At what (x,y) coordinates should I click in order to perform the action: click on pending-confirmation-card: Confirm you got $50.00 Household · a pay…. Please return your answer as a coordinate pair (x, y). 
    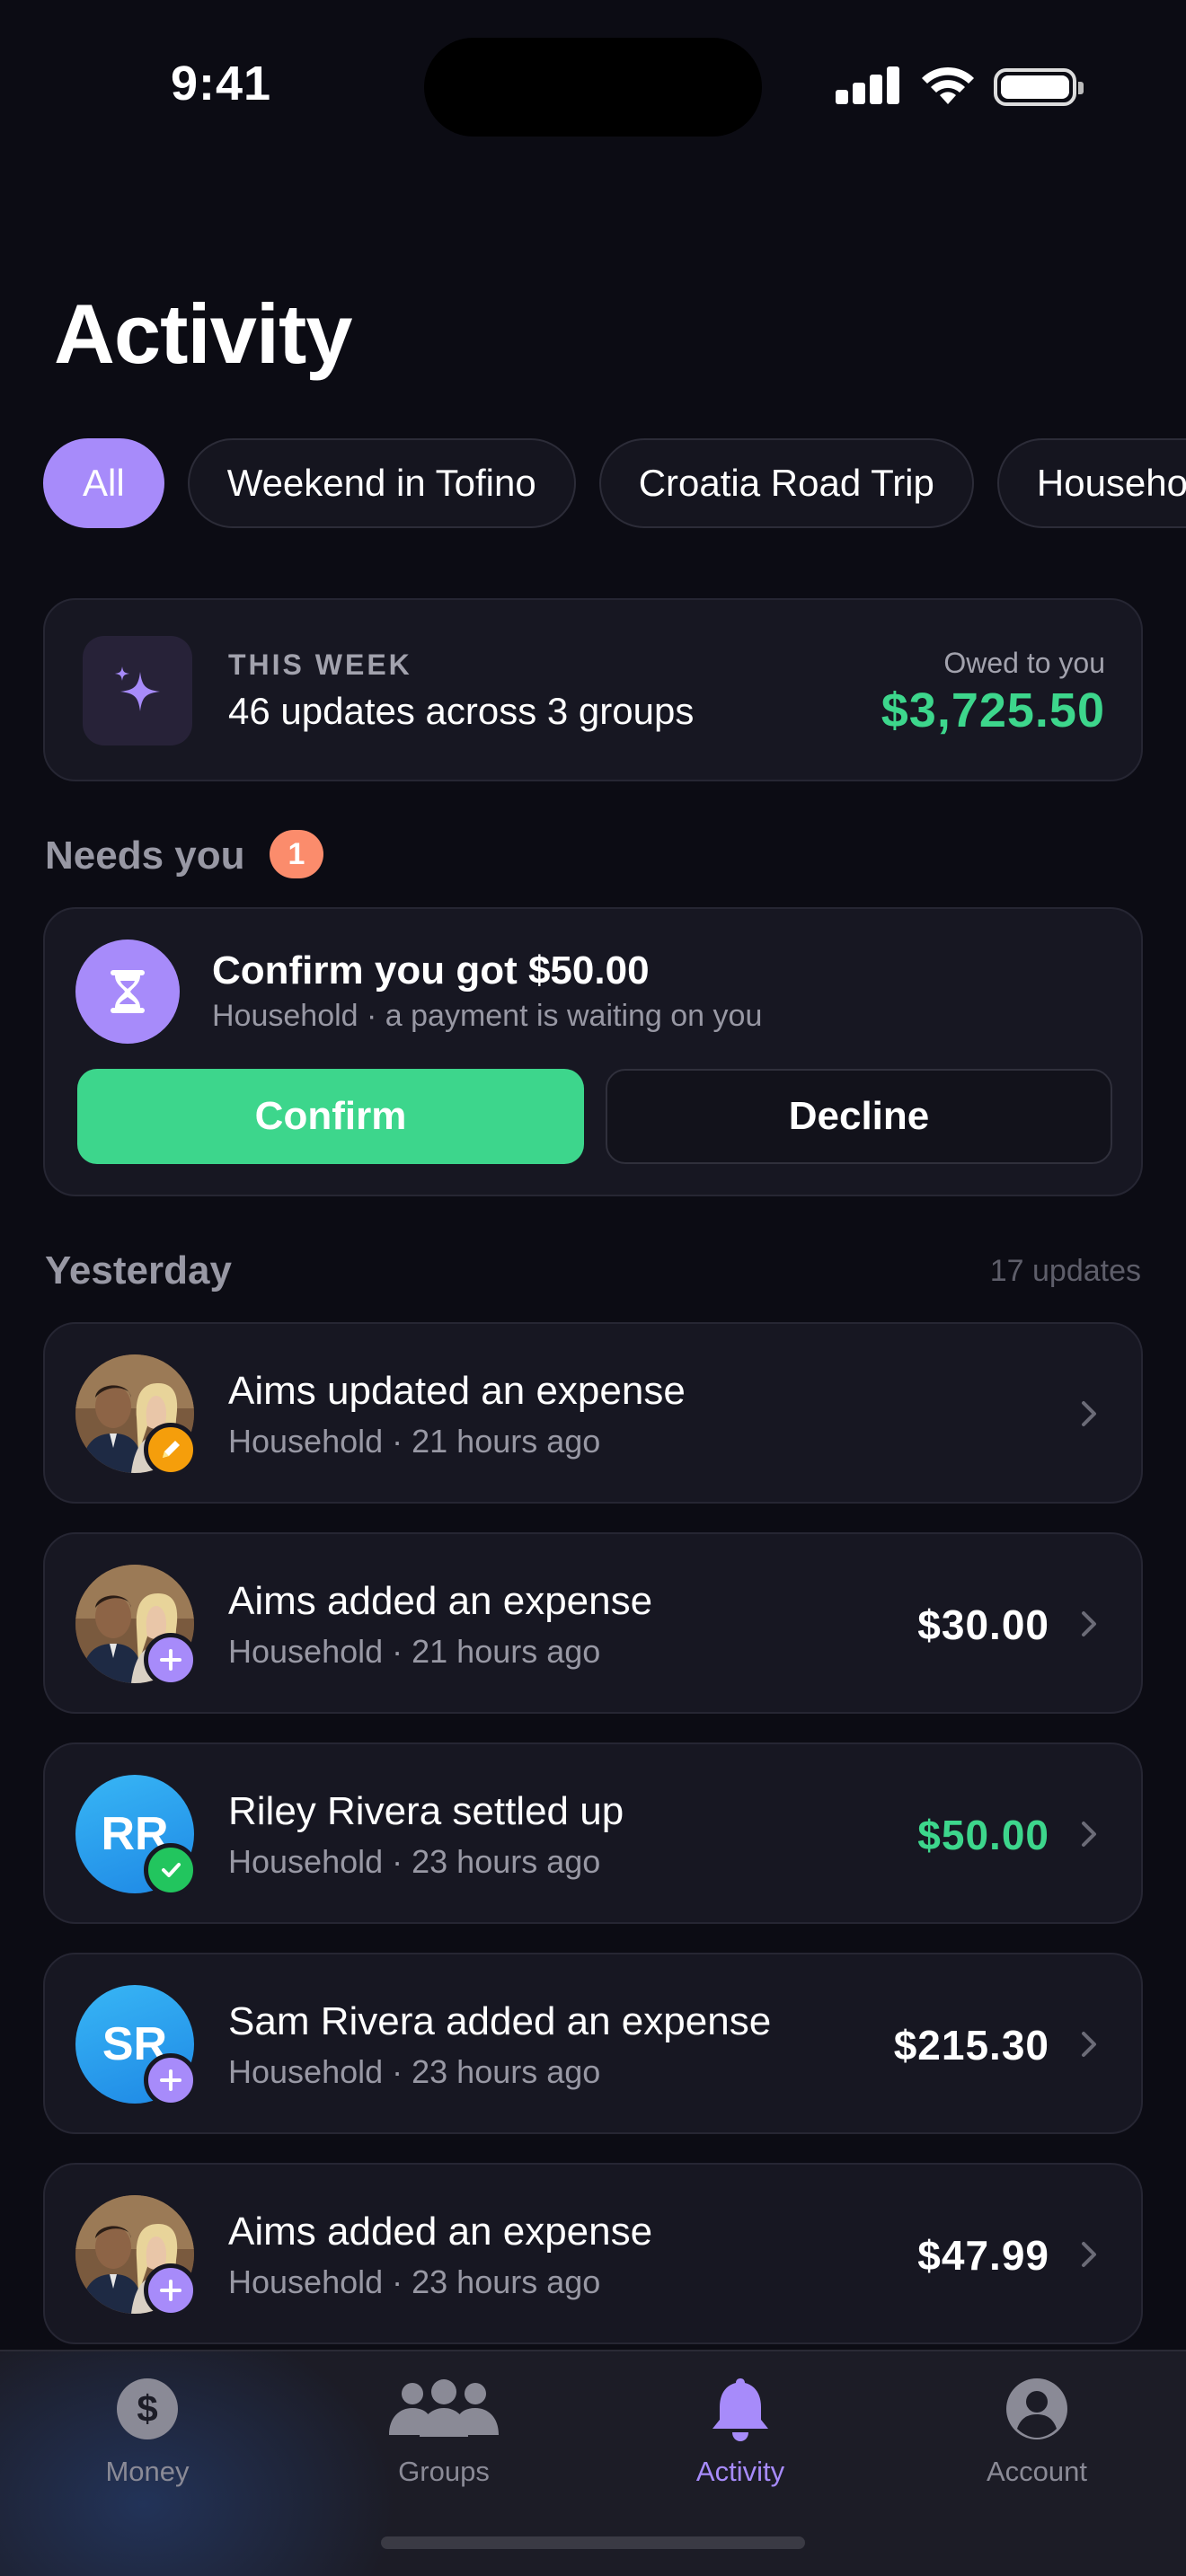
    Looking at the image, I should click on (593, 1051).